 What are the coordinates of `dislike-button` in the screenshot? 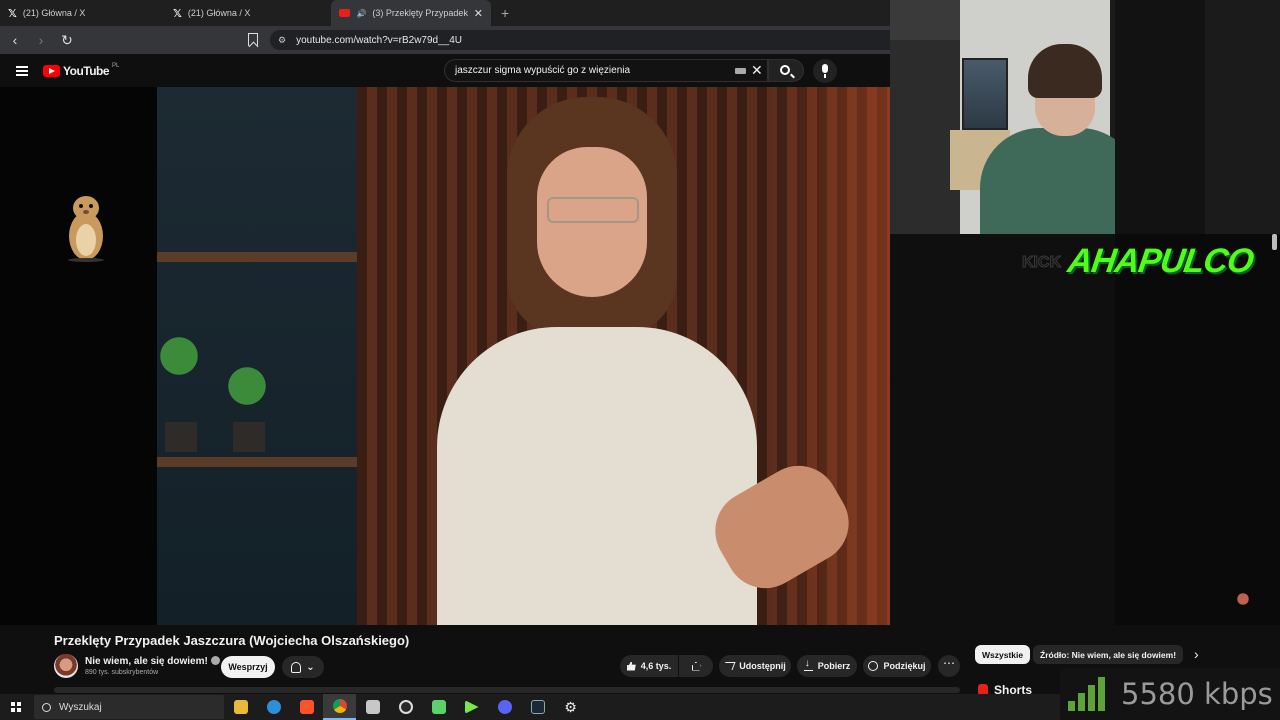 It's located at (696, 666).